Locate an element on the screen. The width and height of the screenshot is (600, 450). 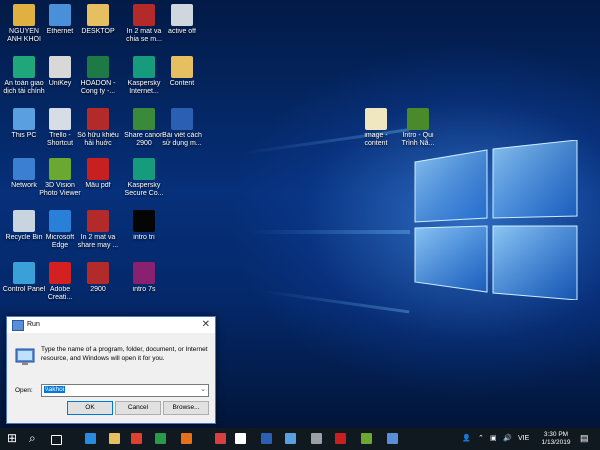
desktop-icon: intro 7s is located at coordinates (144, 278).